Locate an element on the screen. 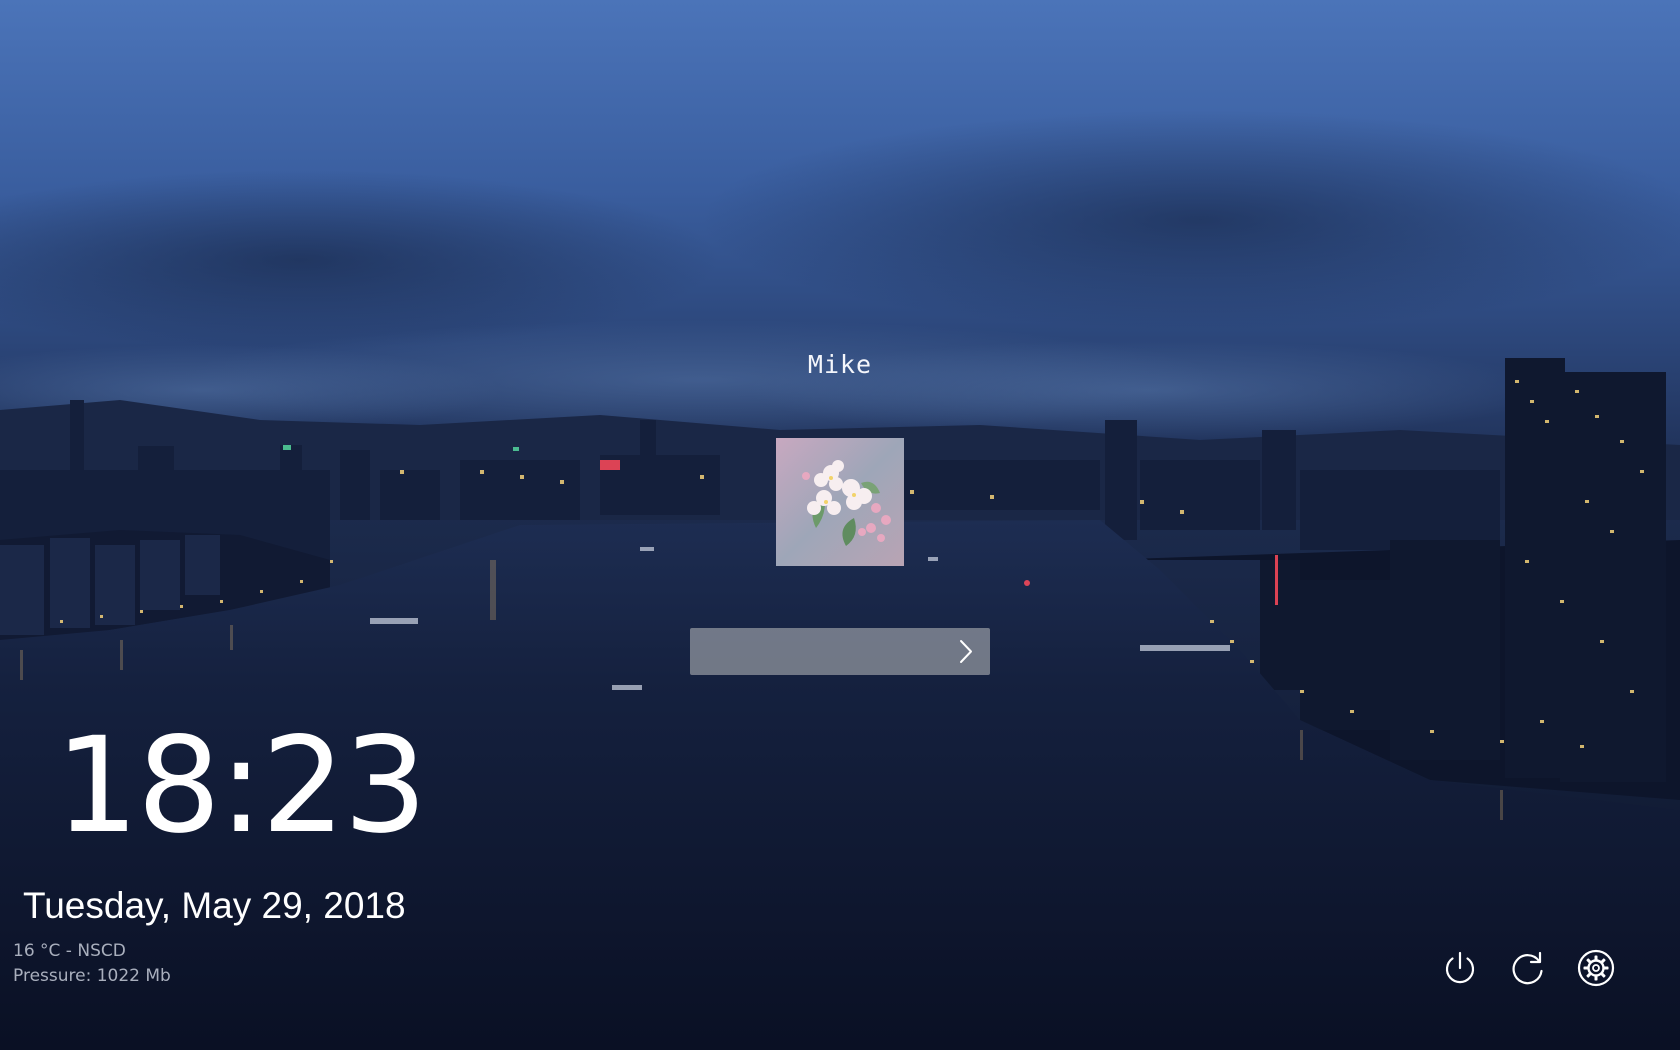 Image resolution: width=1680 pixels, height=1050 pixels. clock-time: 18:23 is located at coordinates (241, 786).